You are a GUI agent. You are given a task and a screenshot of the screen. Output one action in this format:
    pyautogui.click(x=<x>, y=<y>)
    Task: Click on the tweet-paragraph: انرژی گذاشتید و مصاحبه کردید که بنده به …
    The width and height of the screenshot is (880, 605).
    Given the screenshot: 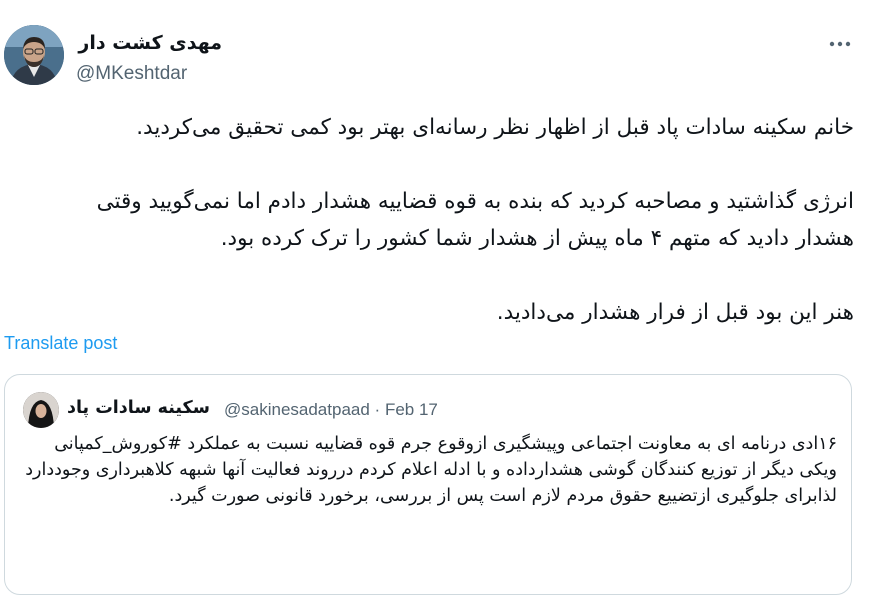 What is the action you would take?
    pyautogui.click(x=475, y=220)
    